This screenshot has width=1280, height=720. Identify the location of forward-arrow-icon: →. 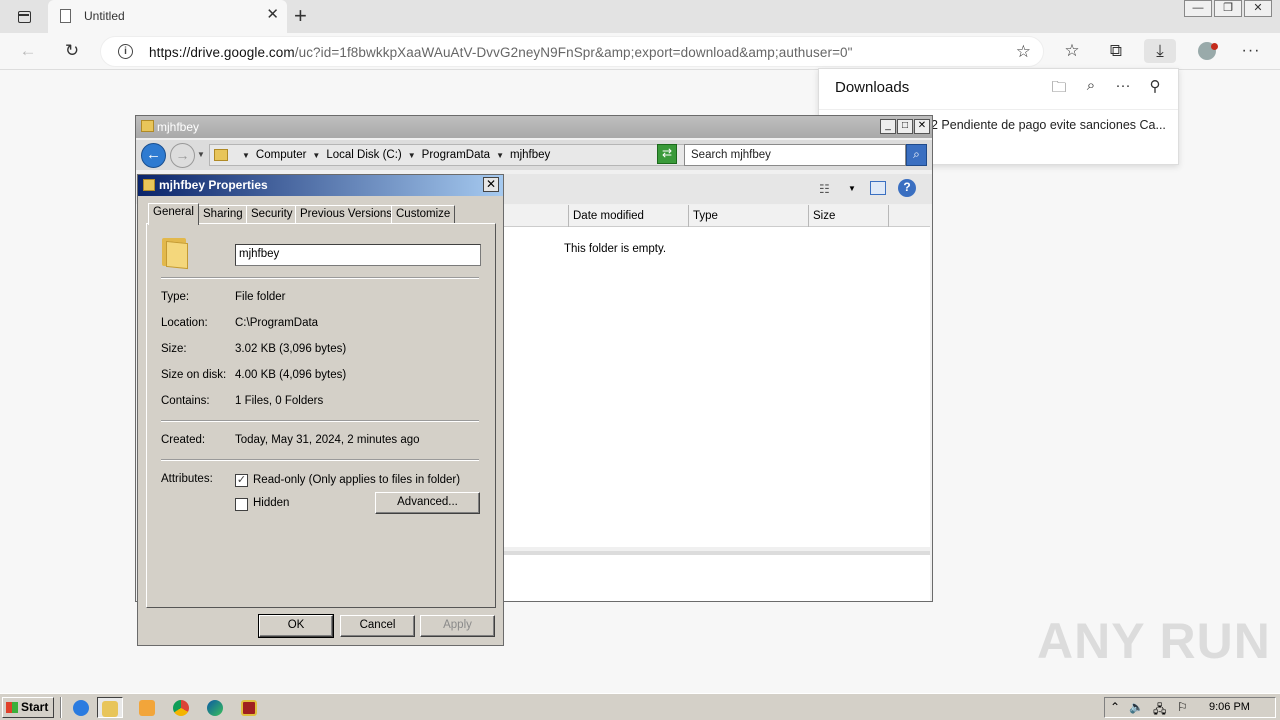
(182, 155).